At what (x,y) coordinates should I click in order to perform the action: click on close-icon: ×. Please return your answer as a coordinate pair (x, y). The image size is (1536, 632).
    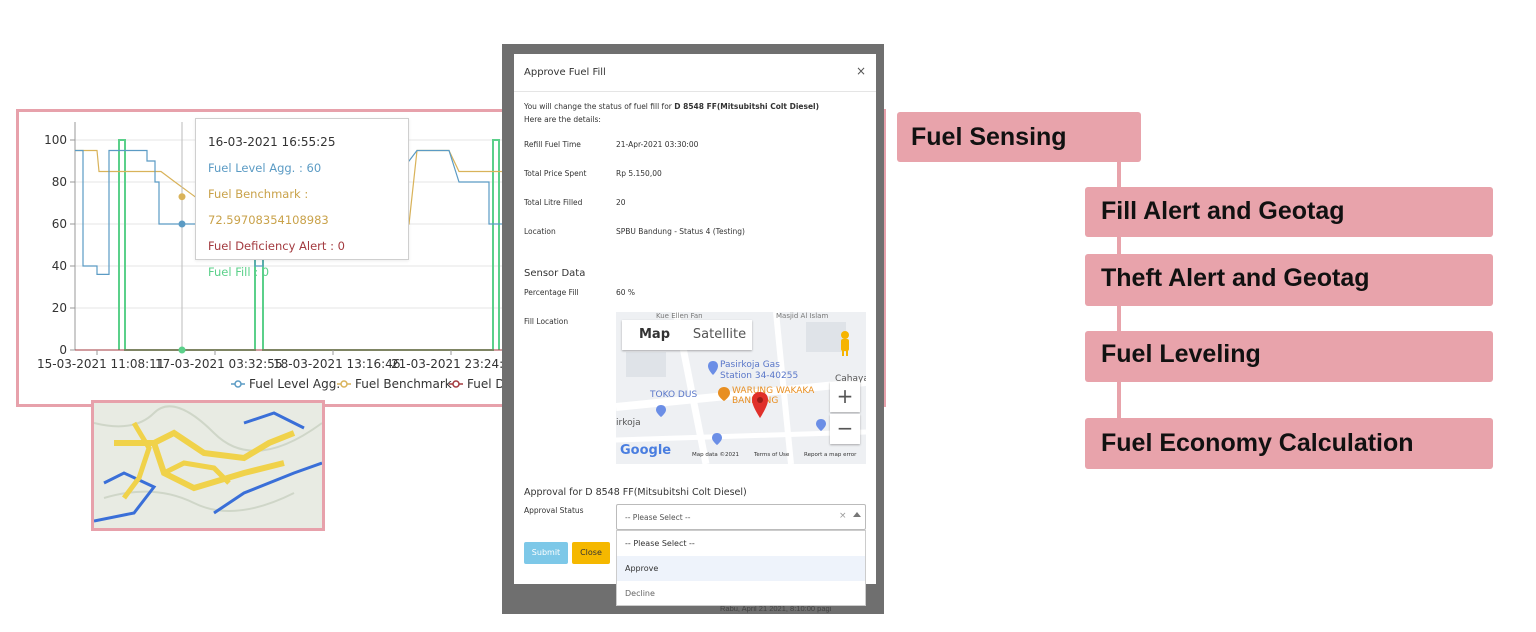
    Looking at the image, I should click on (861, 71).